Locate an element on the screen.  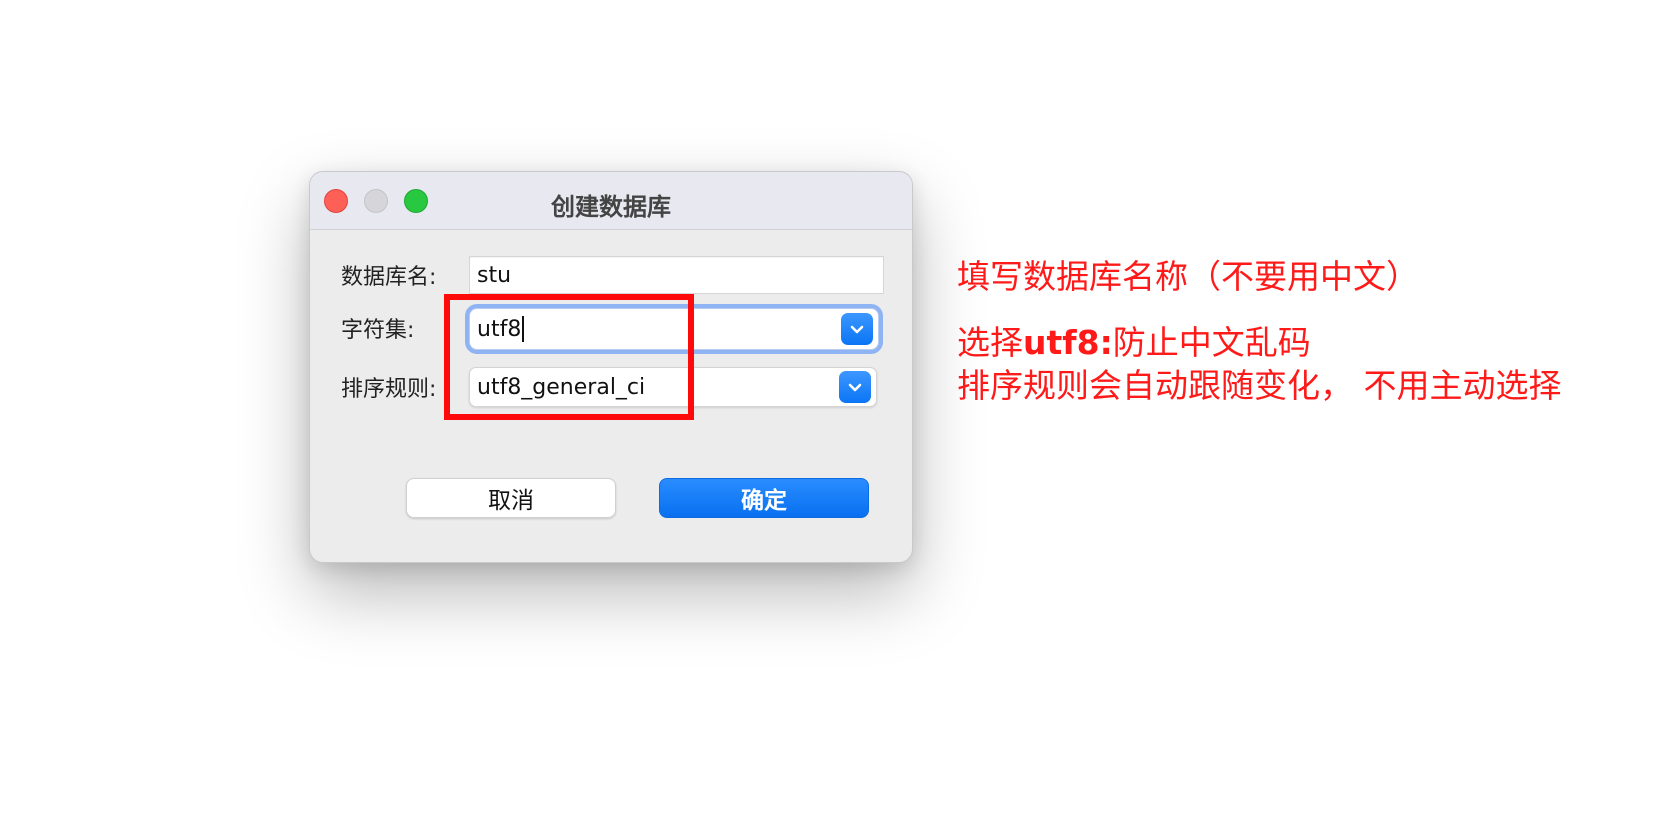
annotation-charset-suffix: 防止中文乱码 is located at coordinates (1211, 342).